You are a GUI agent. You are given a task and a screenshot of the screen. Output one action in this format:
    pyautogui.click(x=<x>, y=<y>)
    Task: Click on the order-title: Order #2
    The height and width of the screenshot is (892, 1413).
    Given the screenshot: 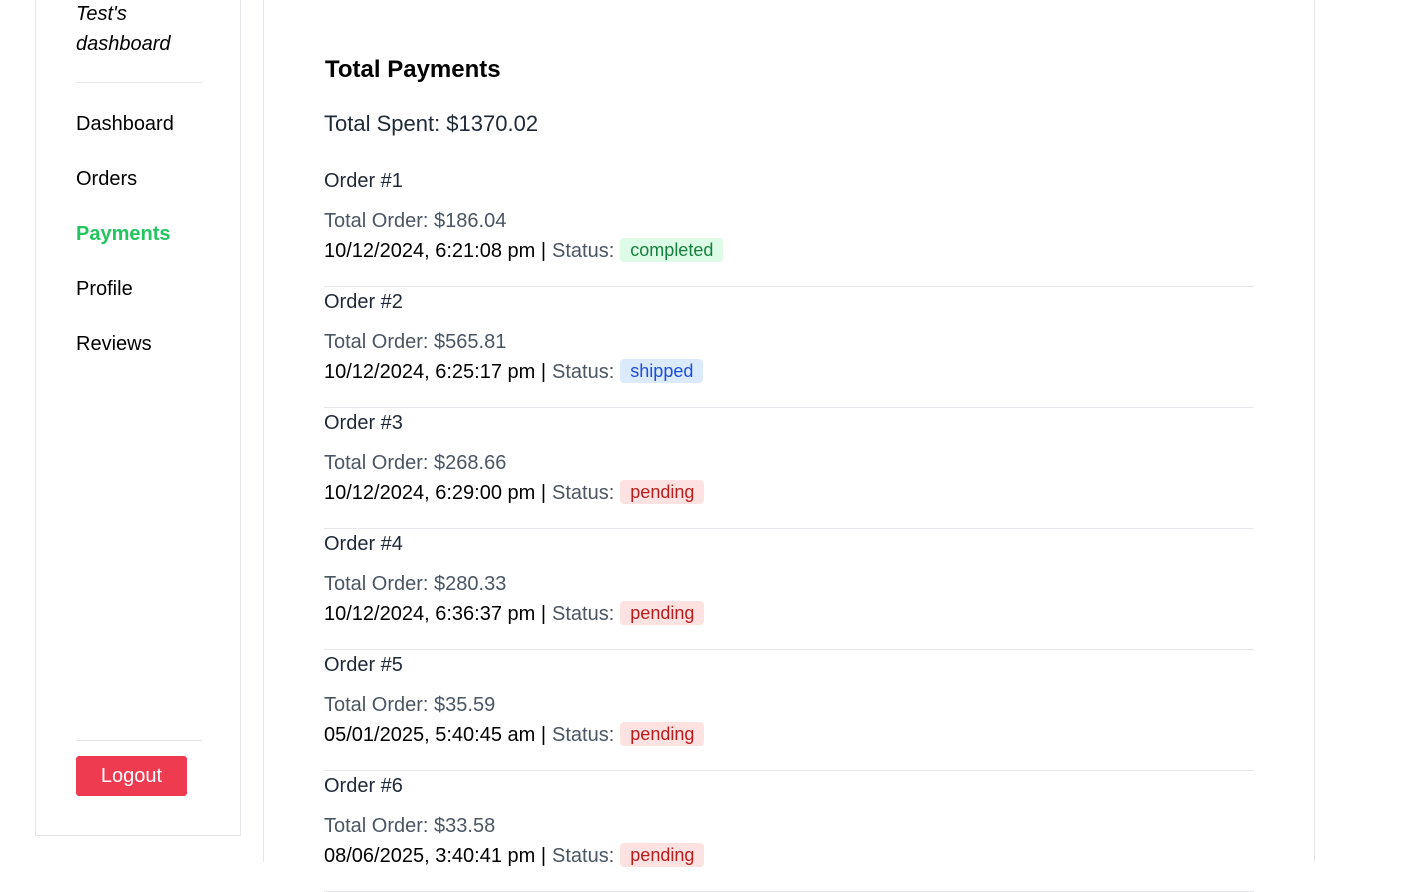 What is the action you would take?
    pyautogui.click(x=363, y=302)
    